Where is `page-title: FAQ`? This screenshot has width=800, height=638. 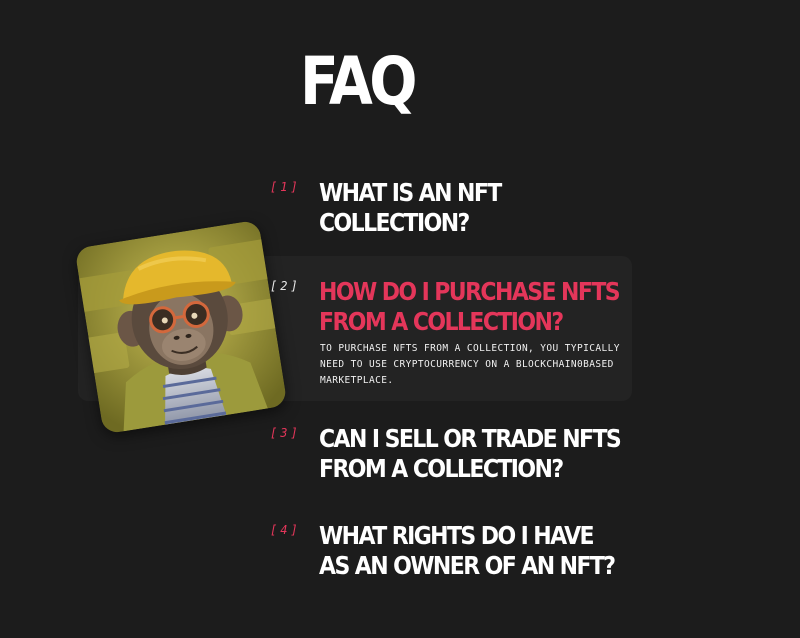
page-title: FAQ is located at coordinates (359, 81).